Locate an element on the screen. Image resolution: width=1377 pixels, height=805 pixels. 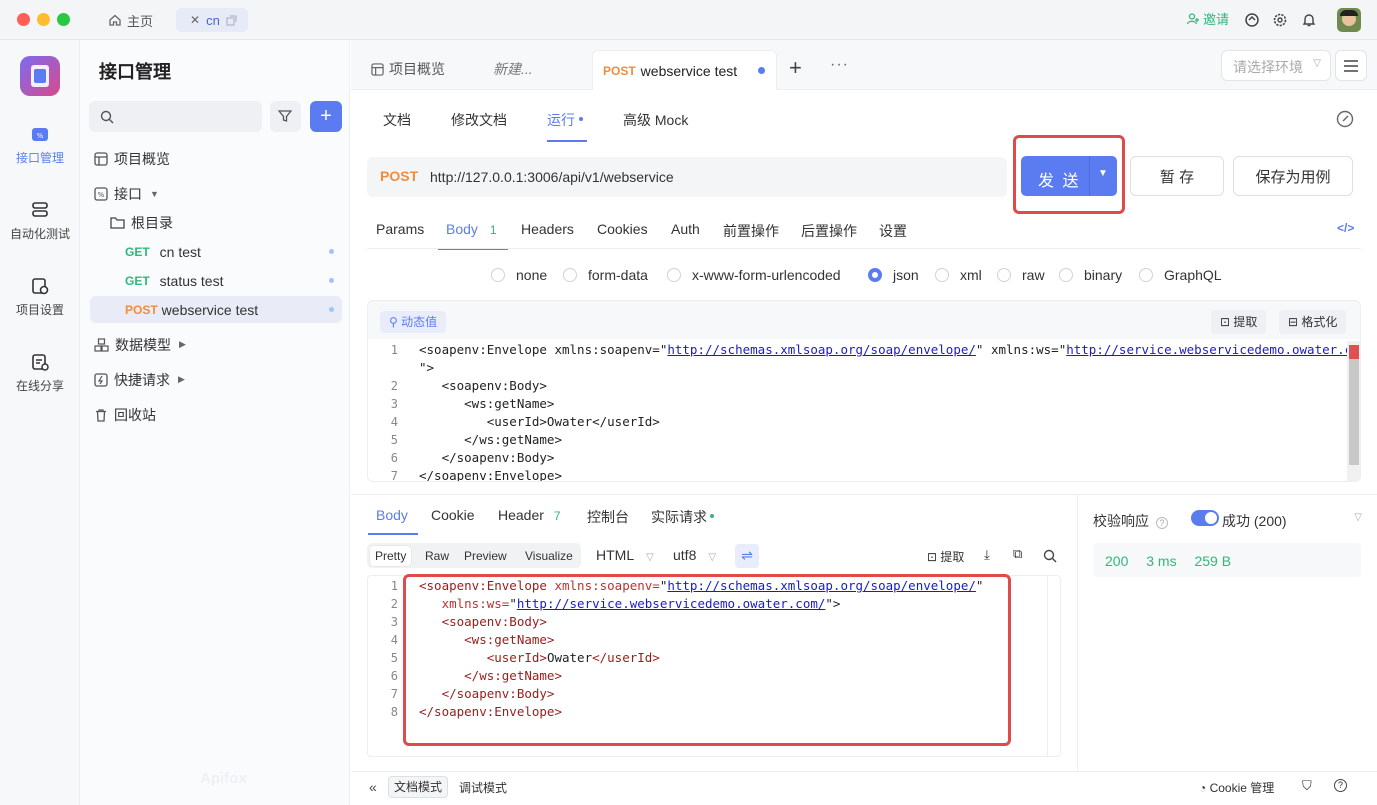
extract-button: ⊡ 提取 is located at coordinates (1239, 322).